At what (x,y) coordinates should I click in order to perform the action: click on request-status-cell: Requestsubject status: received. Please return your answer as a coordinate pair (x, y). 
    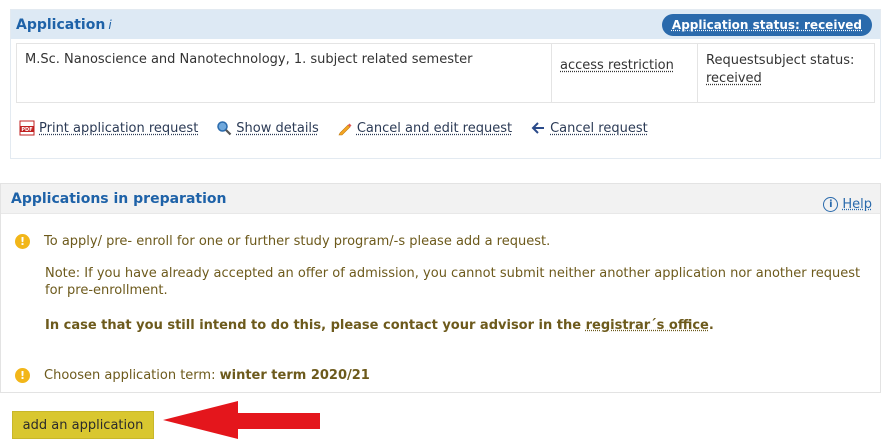
    Looking at the image, I should click on (786, 73).